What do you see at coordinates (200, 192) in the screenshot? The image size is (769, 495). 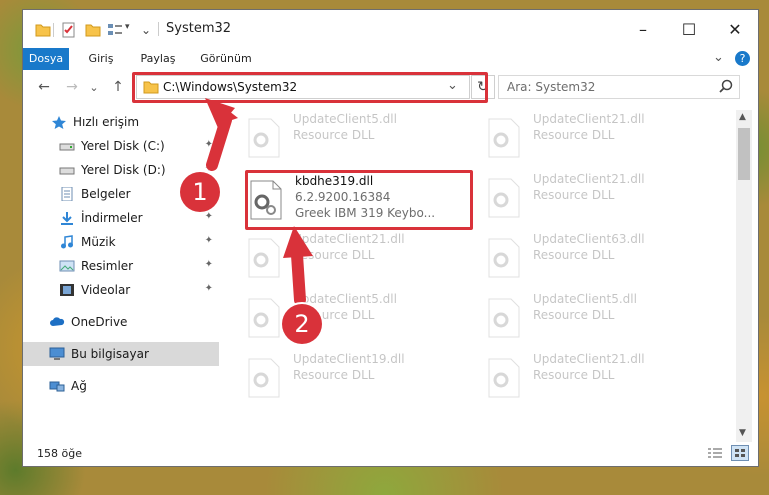 I see `step-badge-1: 1` at bounding box center [200, 192].